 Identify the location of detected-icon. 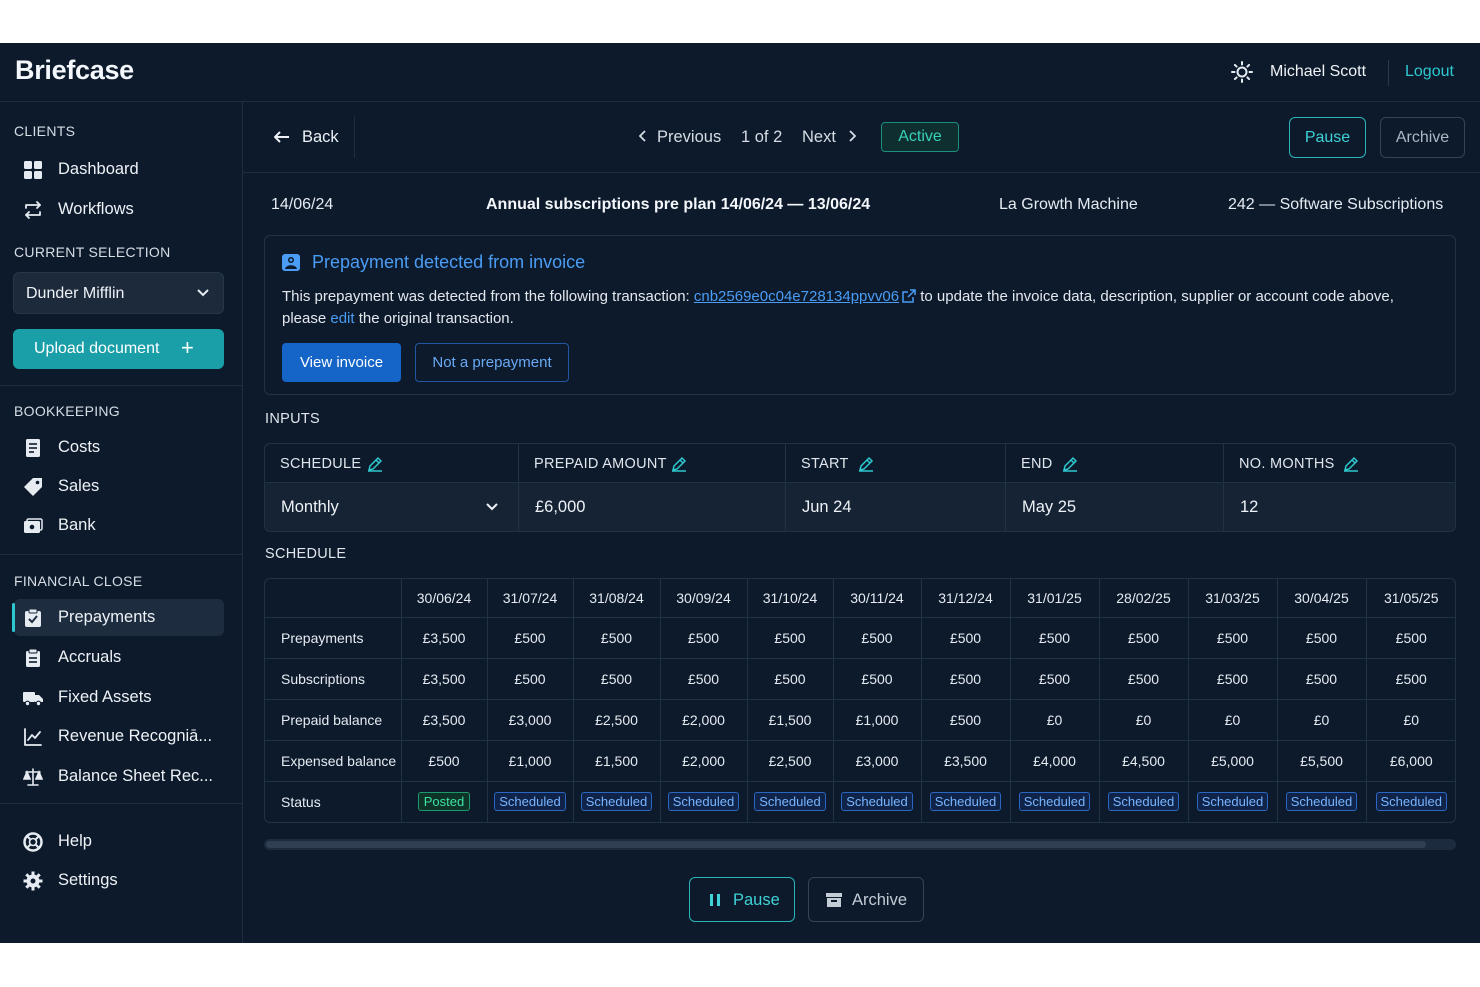
(291, 262).